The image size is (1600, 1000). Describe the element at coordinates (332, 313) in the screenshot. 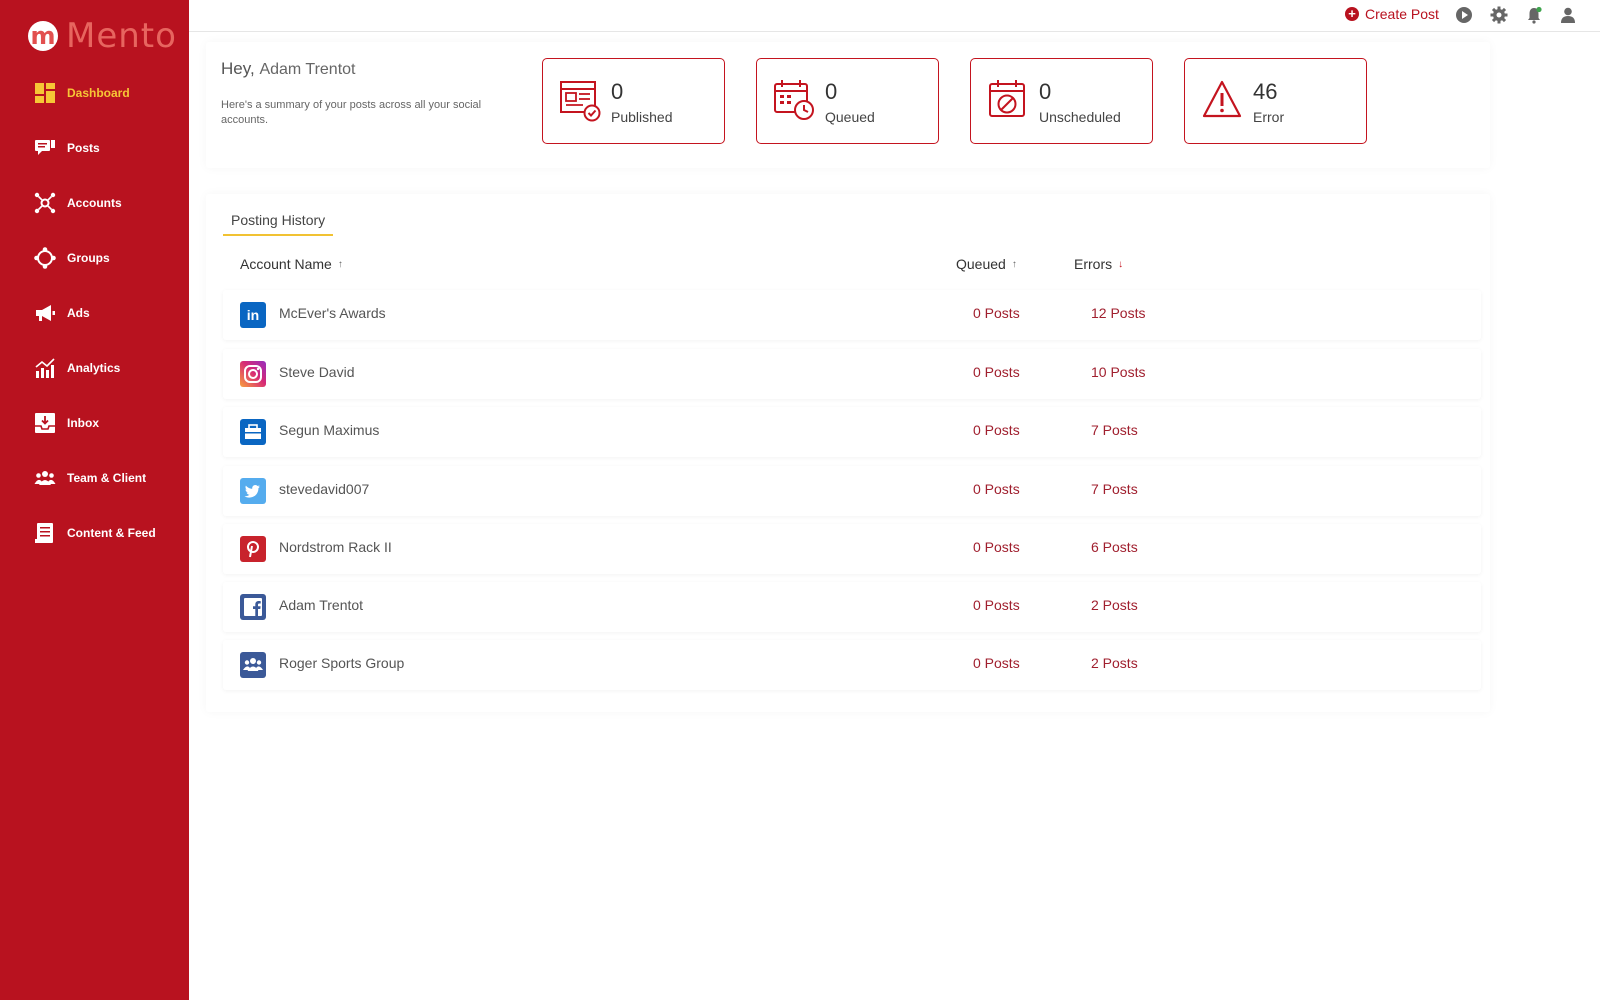

I see `account-name: McEver's Awards` at that location.